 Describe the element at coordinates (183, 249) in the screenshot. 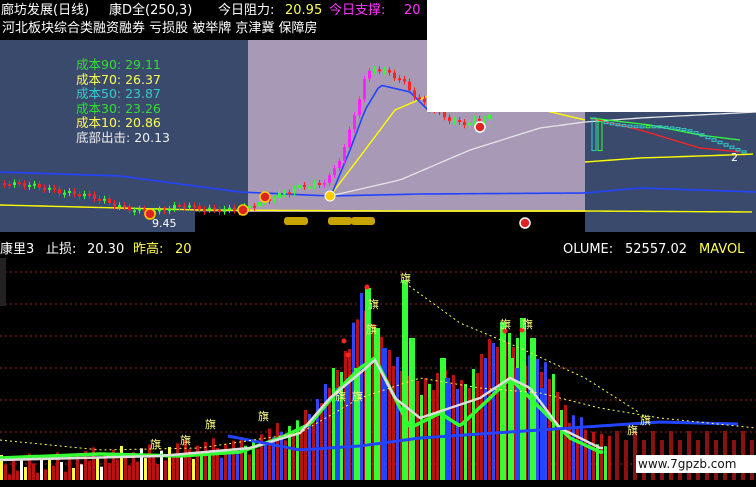

I see `prev-high-value: 20` at that location.